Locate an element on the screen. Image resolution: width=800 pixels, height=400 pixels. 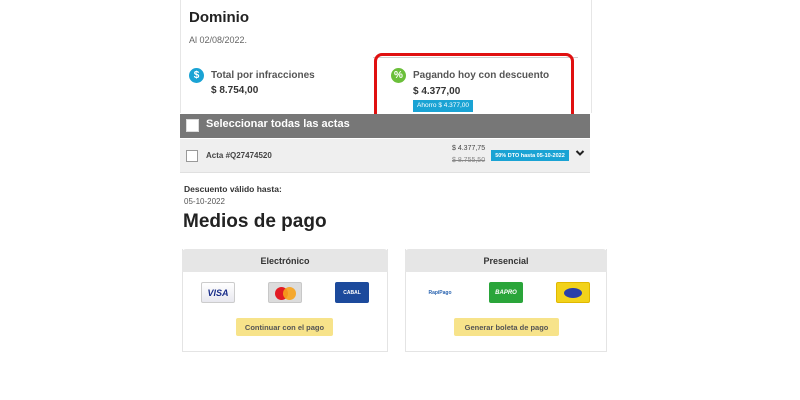
electronic-panel-header: Electrónico is located at coordinates (285, 260).